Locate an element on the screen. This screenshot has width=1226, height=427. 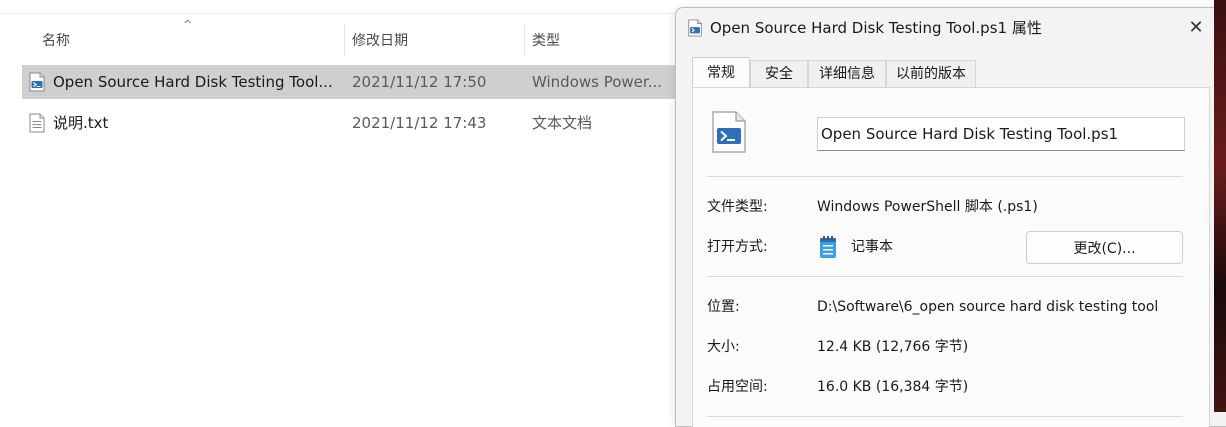
size-value: 12.4 KB (12,766 字节) is located at coordinates (893, 347).